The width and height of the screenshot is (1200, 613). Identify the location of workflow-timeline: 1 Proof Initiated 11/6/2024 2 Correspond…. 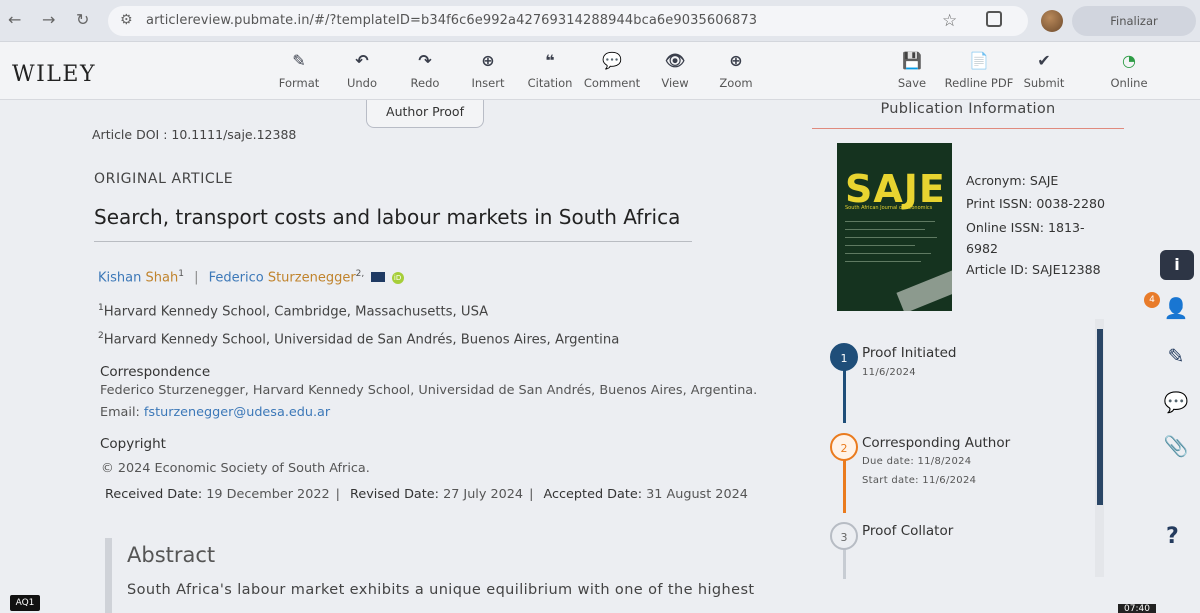
(968, 451).